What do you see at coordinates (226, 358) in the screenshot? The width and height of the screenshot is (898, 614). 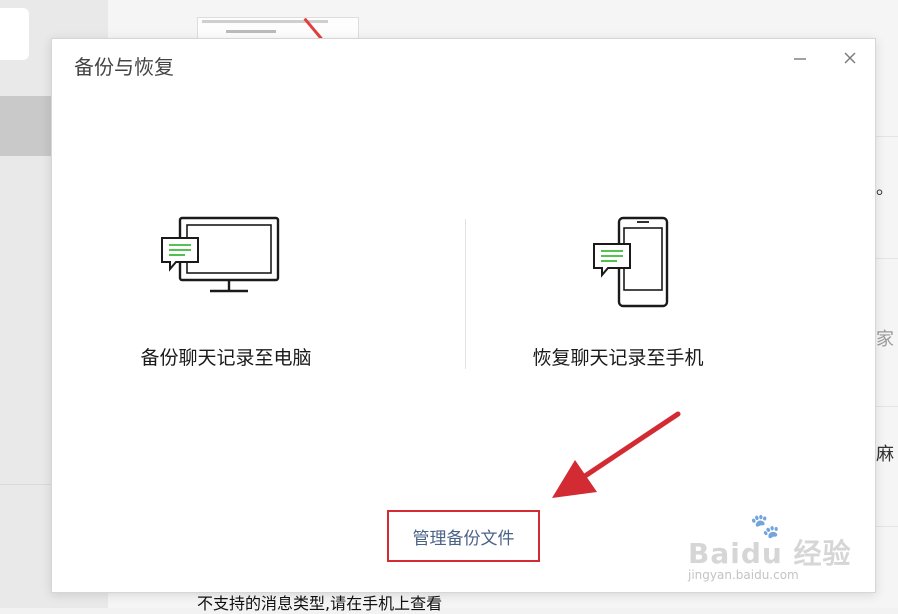 I see `backup-to-pc-label: 备份聊天记录至电脑` at bounding box center [226, 358].